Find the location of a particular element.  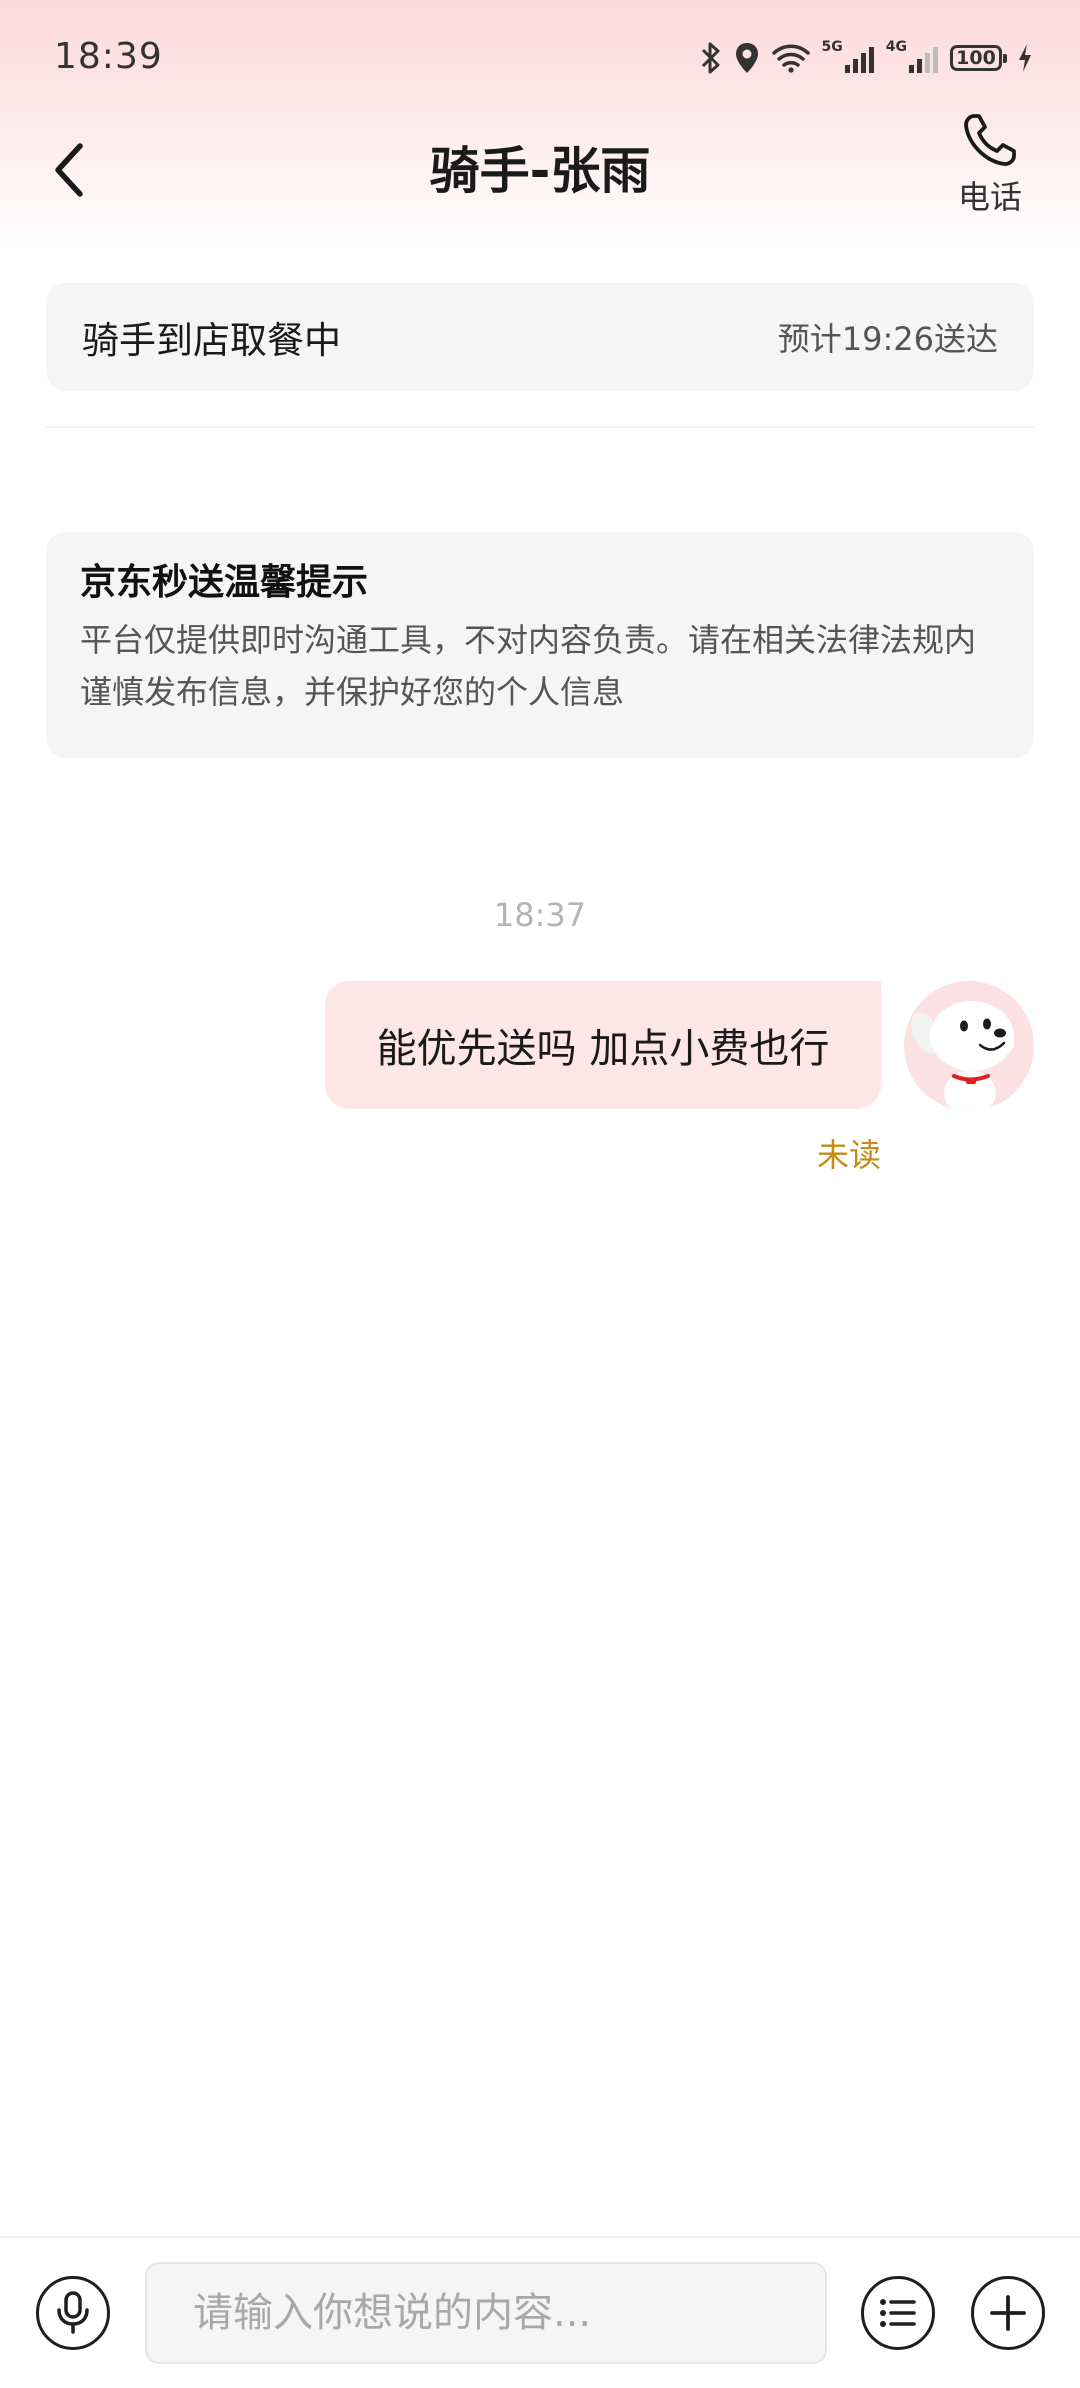

notice-title: 京东秒送温馨提示 is located at coordinates (224, 582).